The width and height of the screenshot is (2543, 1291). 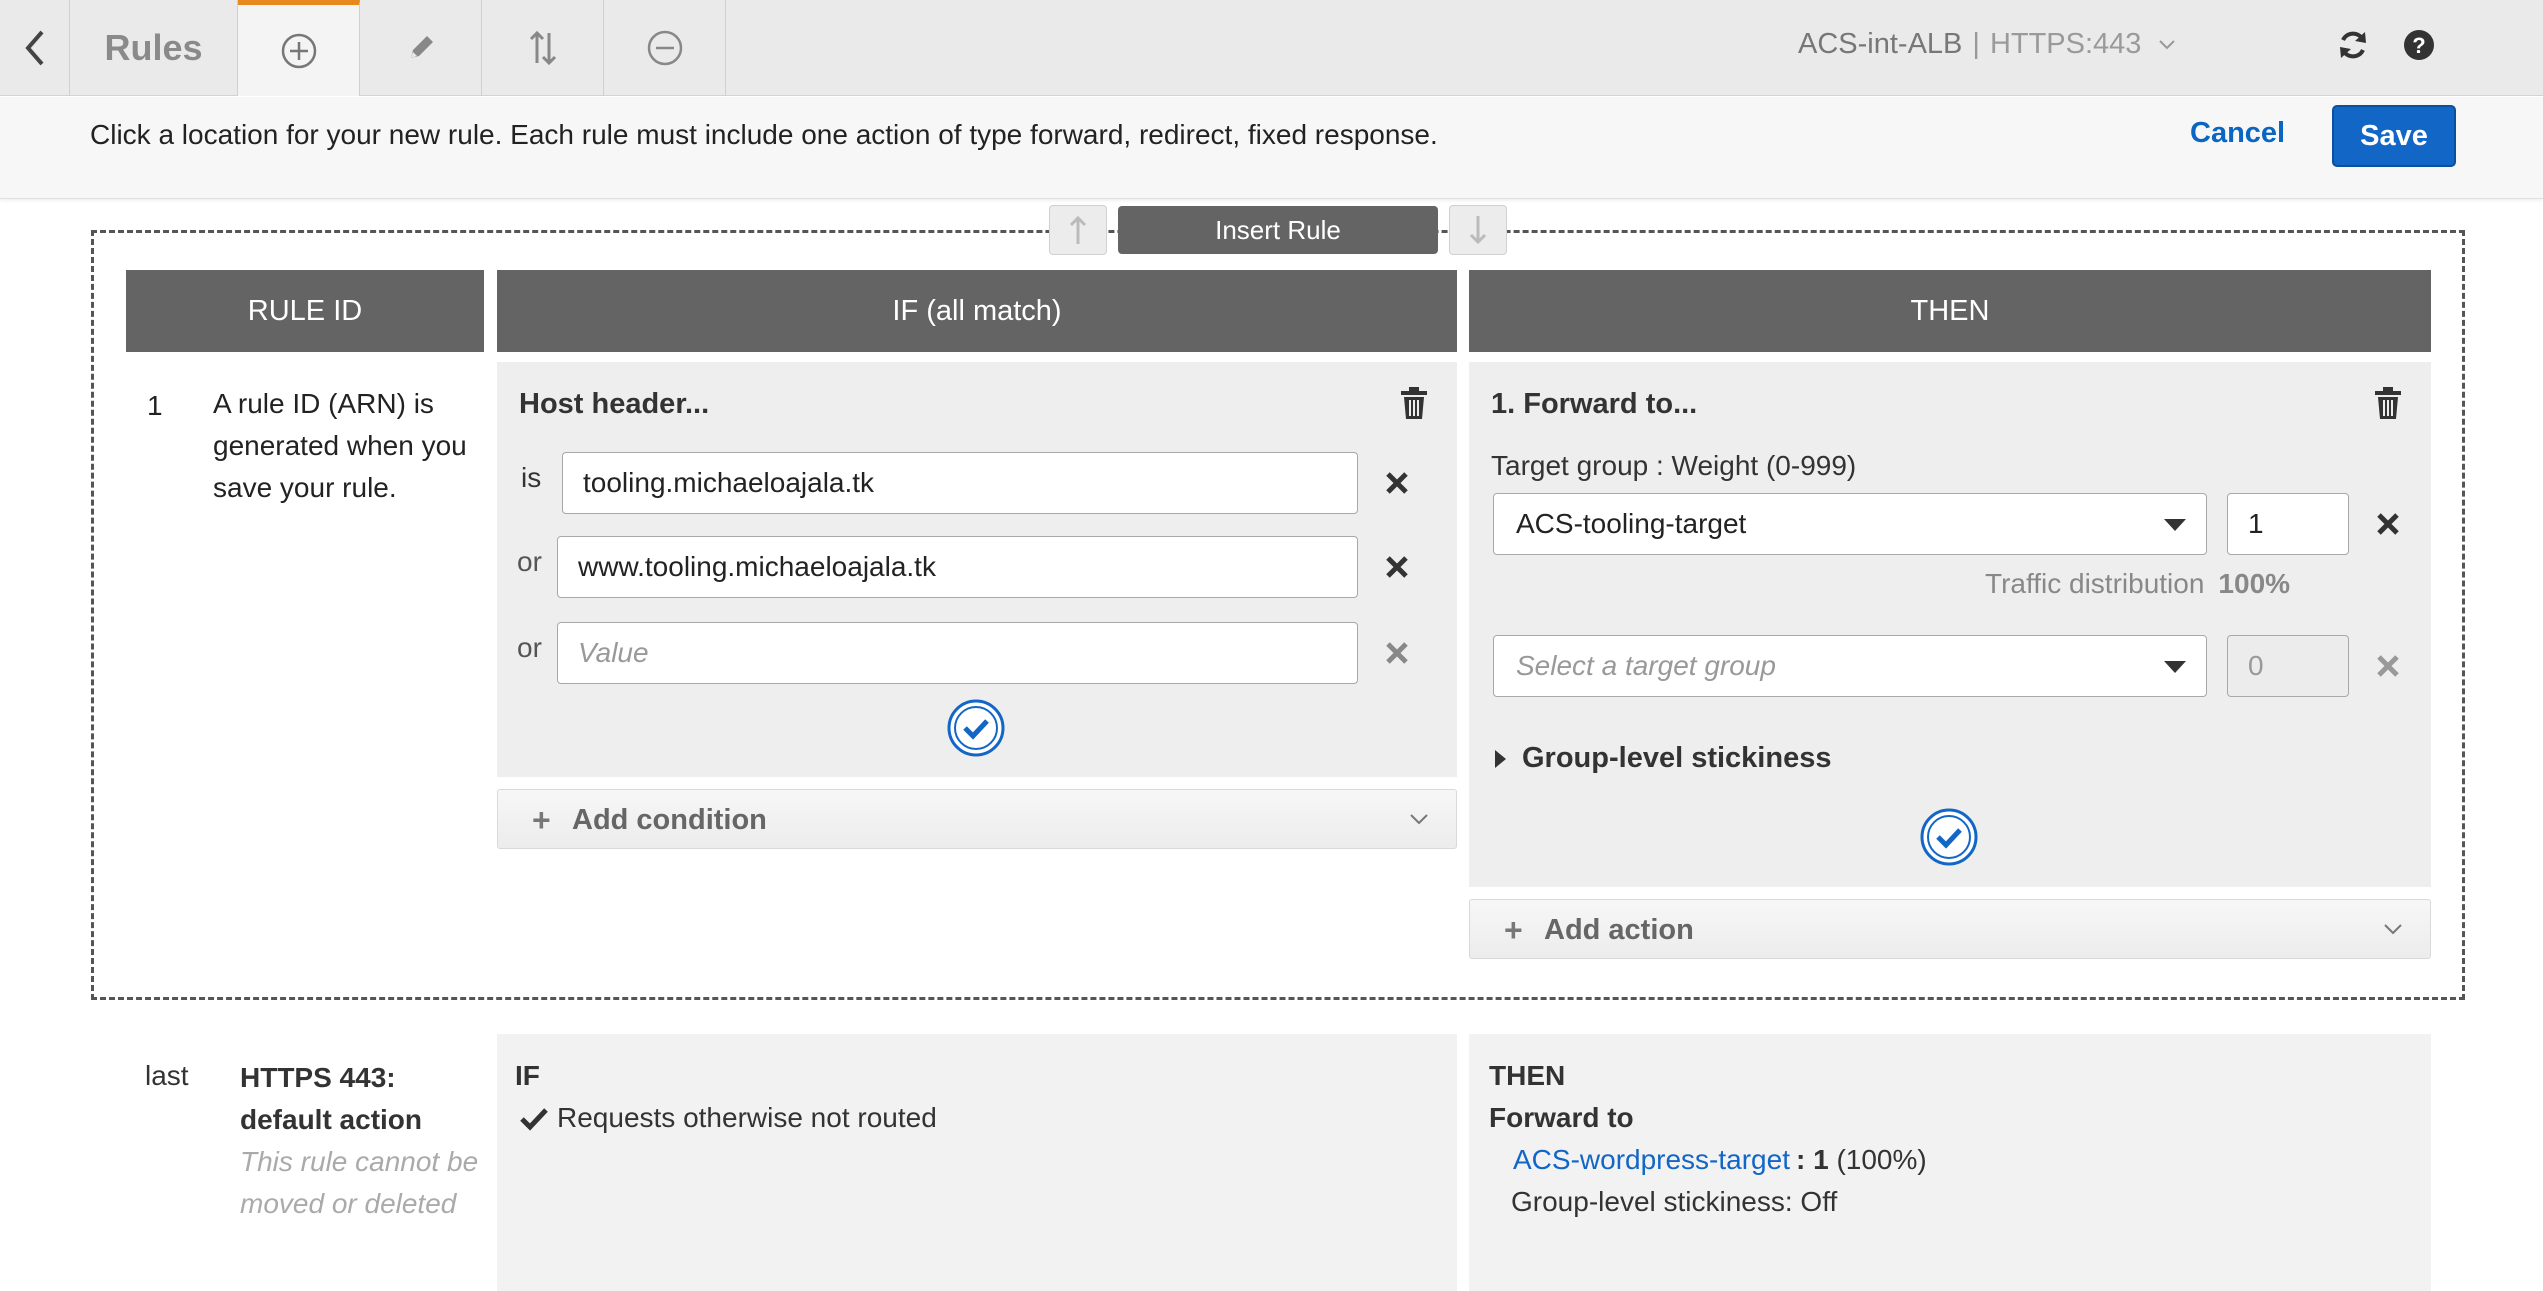 What do you see at coordinates (669, 820) in the screenshot?
I see `add-condition-label: Add condition` at bounding box center [669, 820].